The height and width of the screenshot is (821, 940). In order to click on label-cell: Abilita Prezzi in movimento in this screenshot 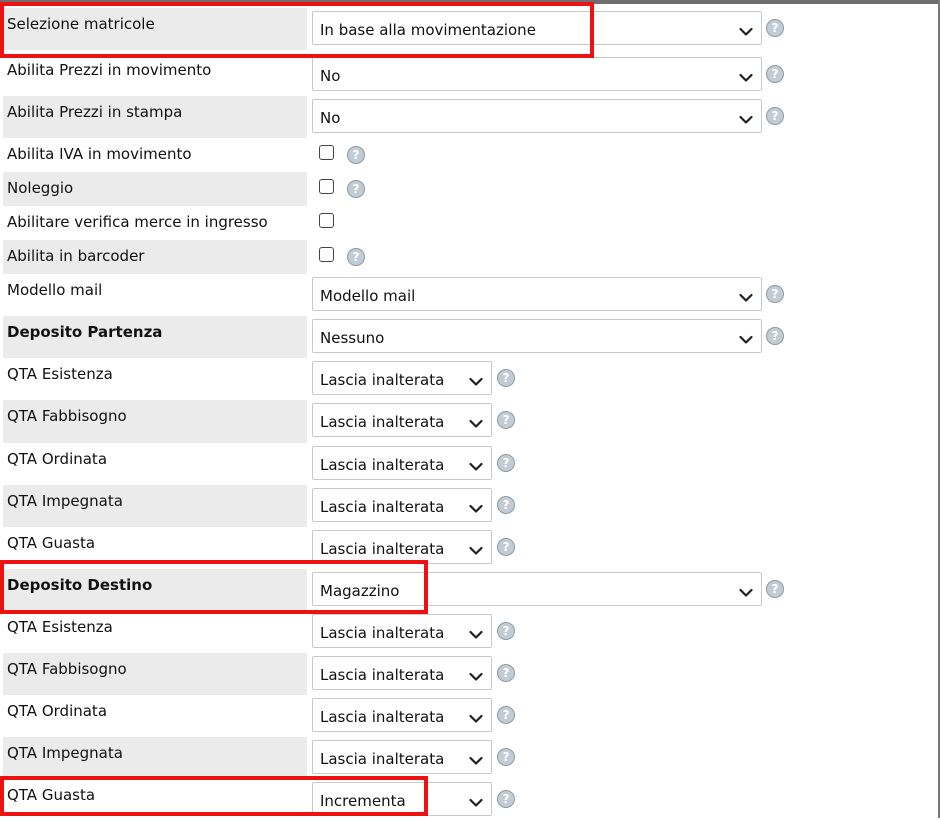, I will do `click(155, 75)`.